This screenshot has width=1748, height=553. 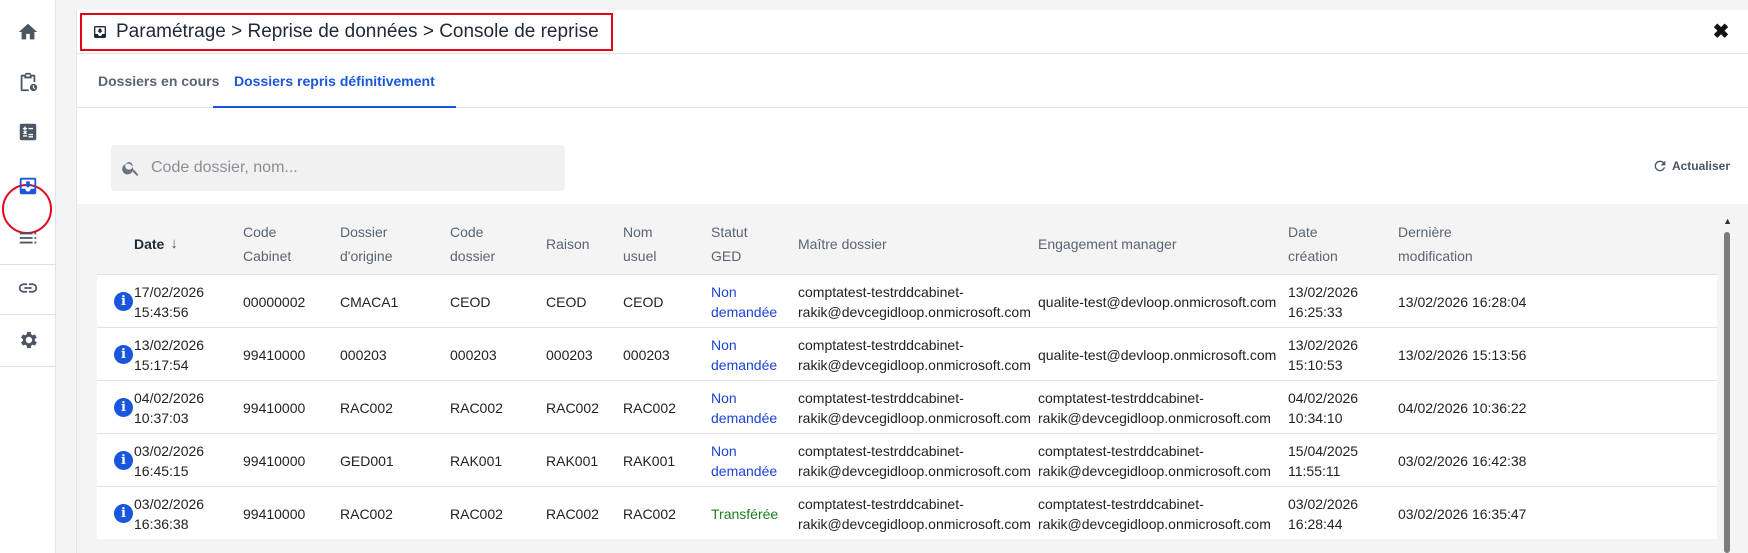 What do you see at coordinates (1313, 244) in the screenshot?
I see `column-header-date-creation: Date création` at bounding box center [1313, 244].